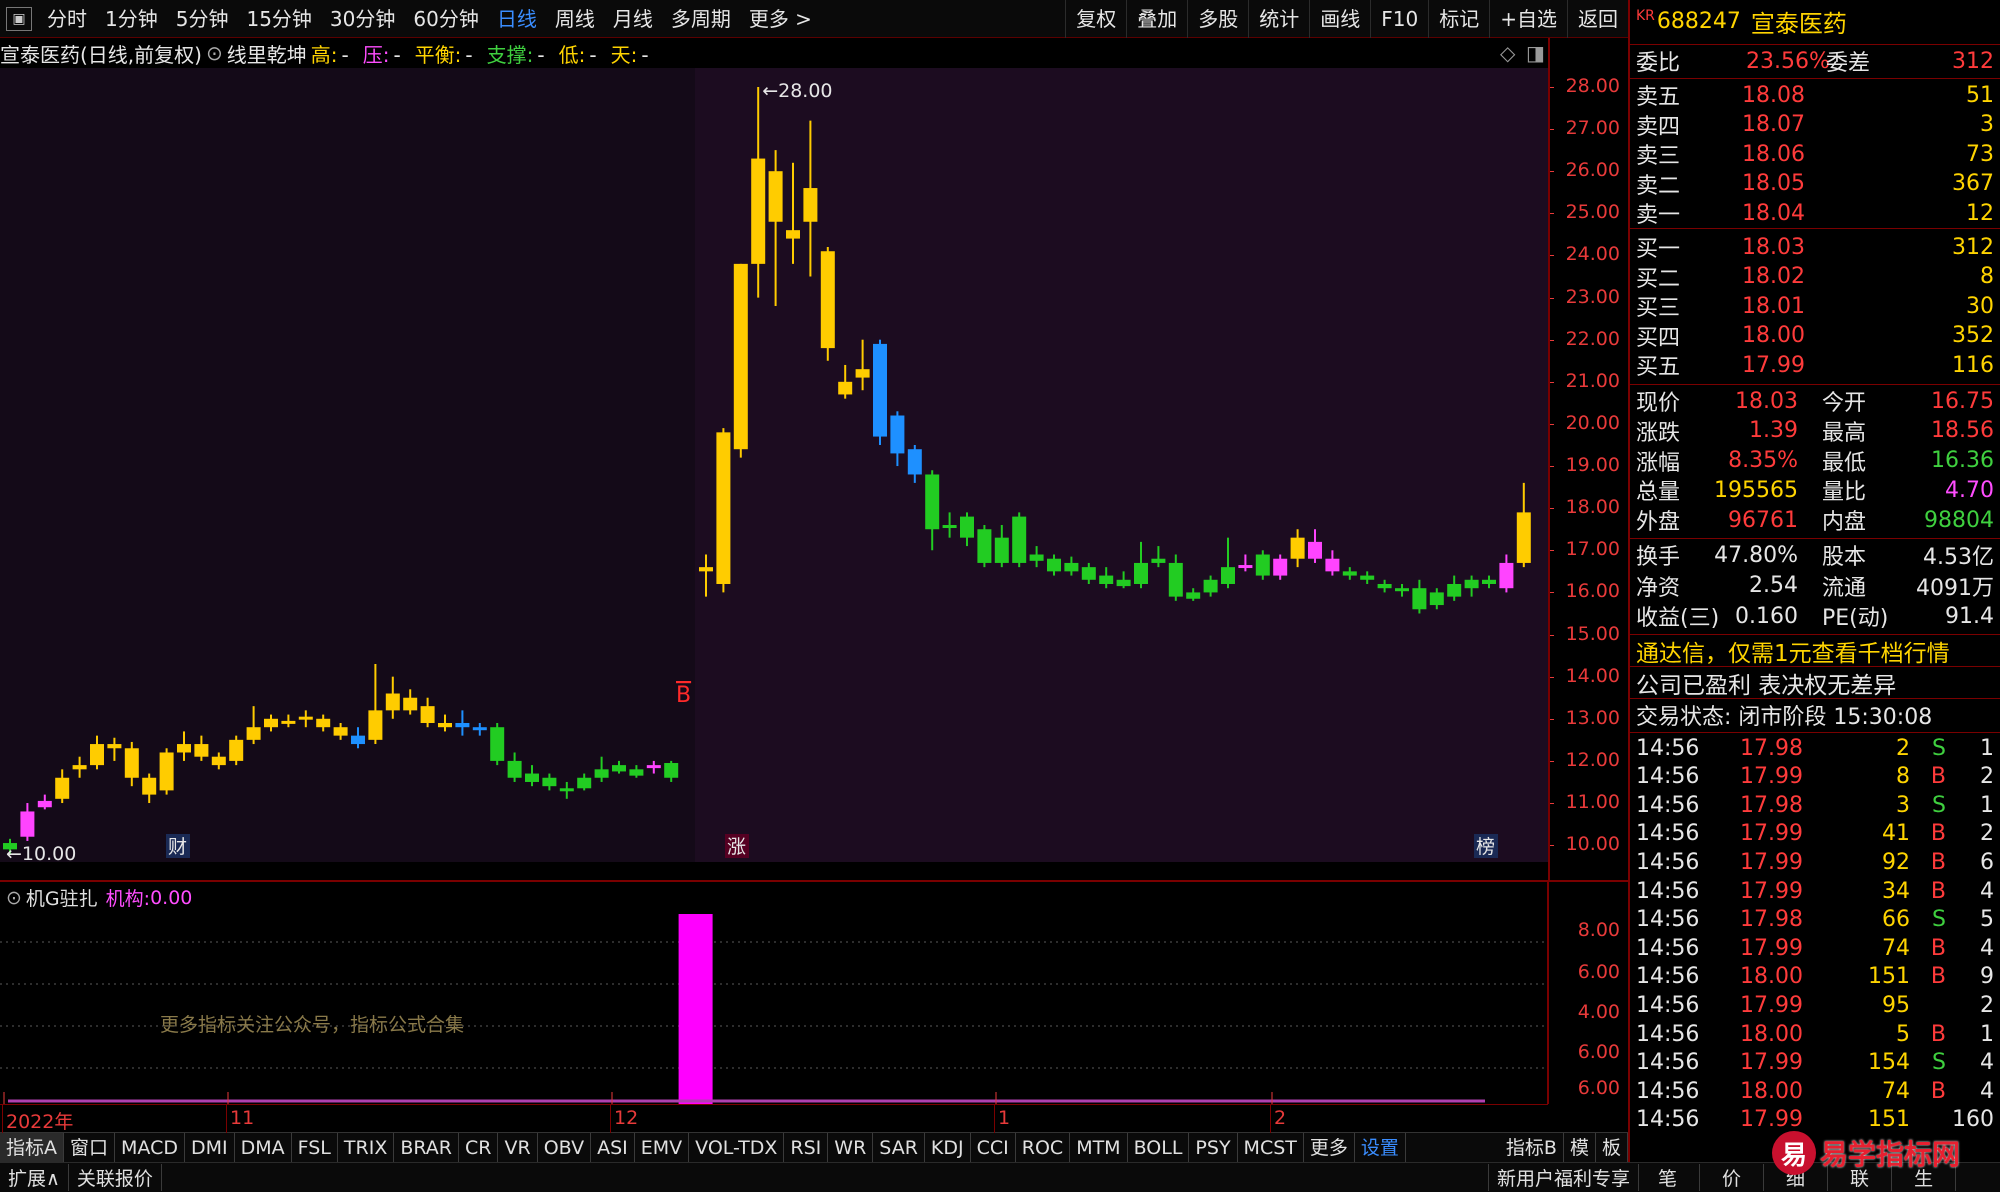 Image resolution: width=2000 pixels, height=1192 pixels. I want to click on period-tab: 周线, so click(575, 19).